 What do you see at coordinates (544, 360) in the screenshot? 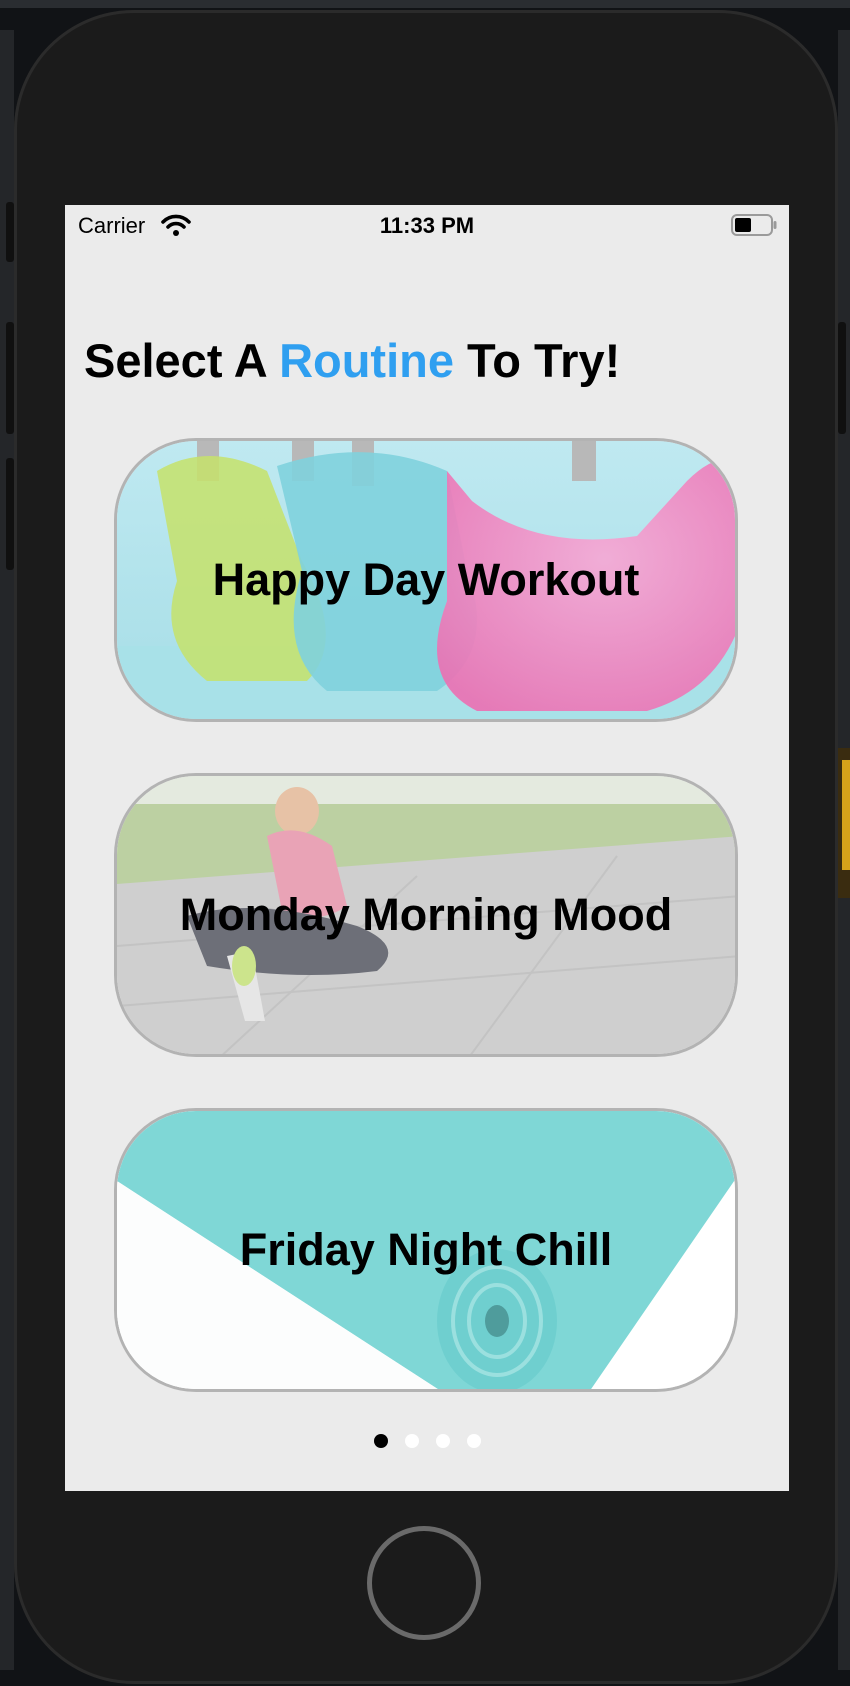
I see `title-suffix: To Try!` at bounding box center [544, 360].